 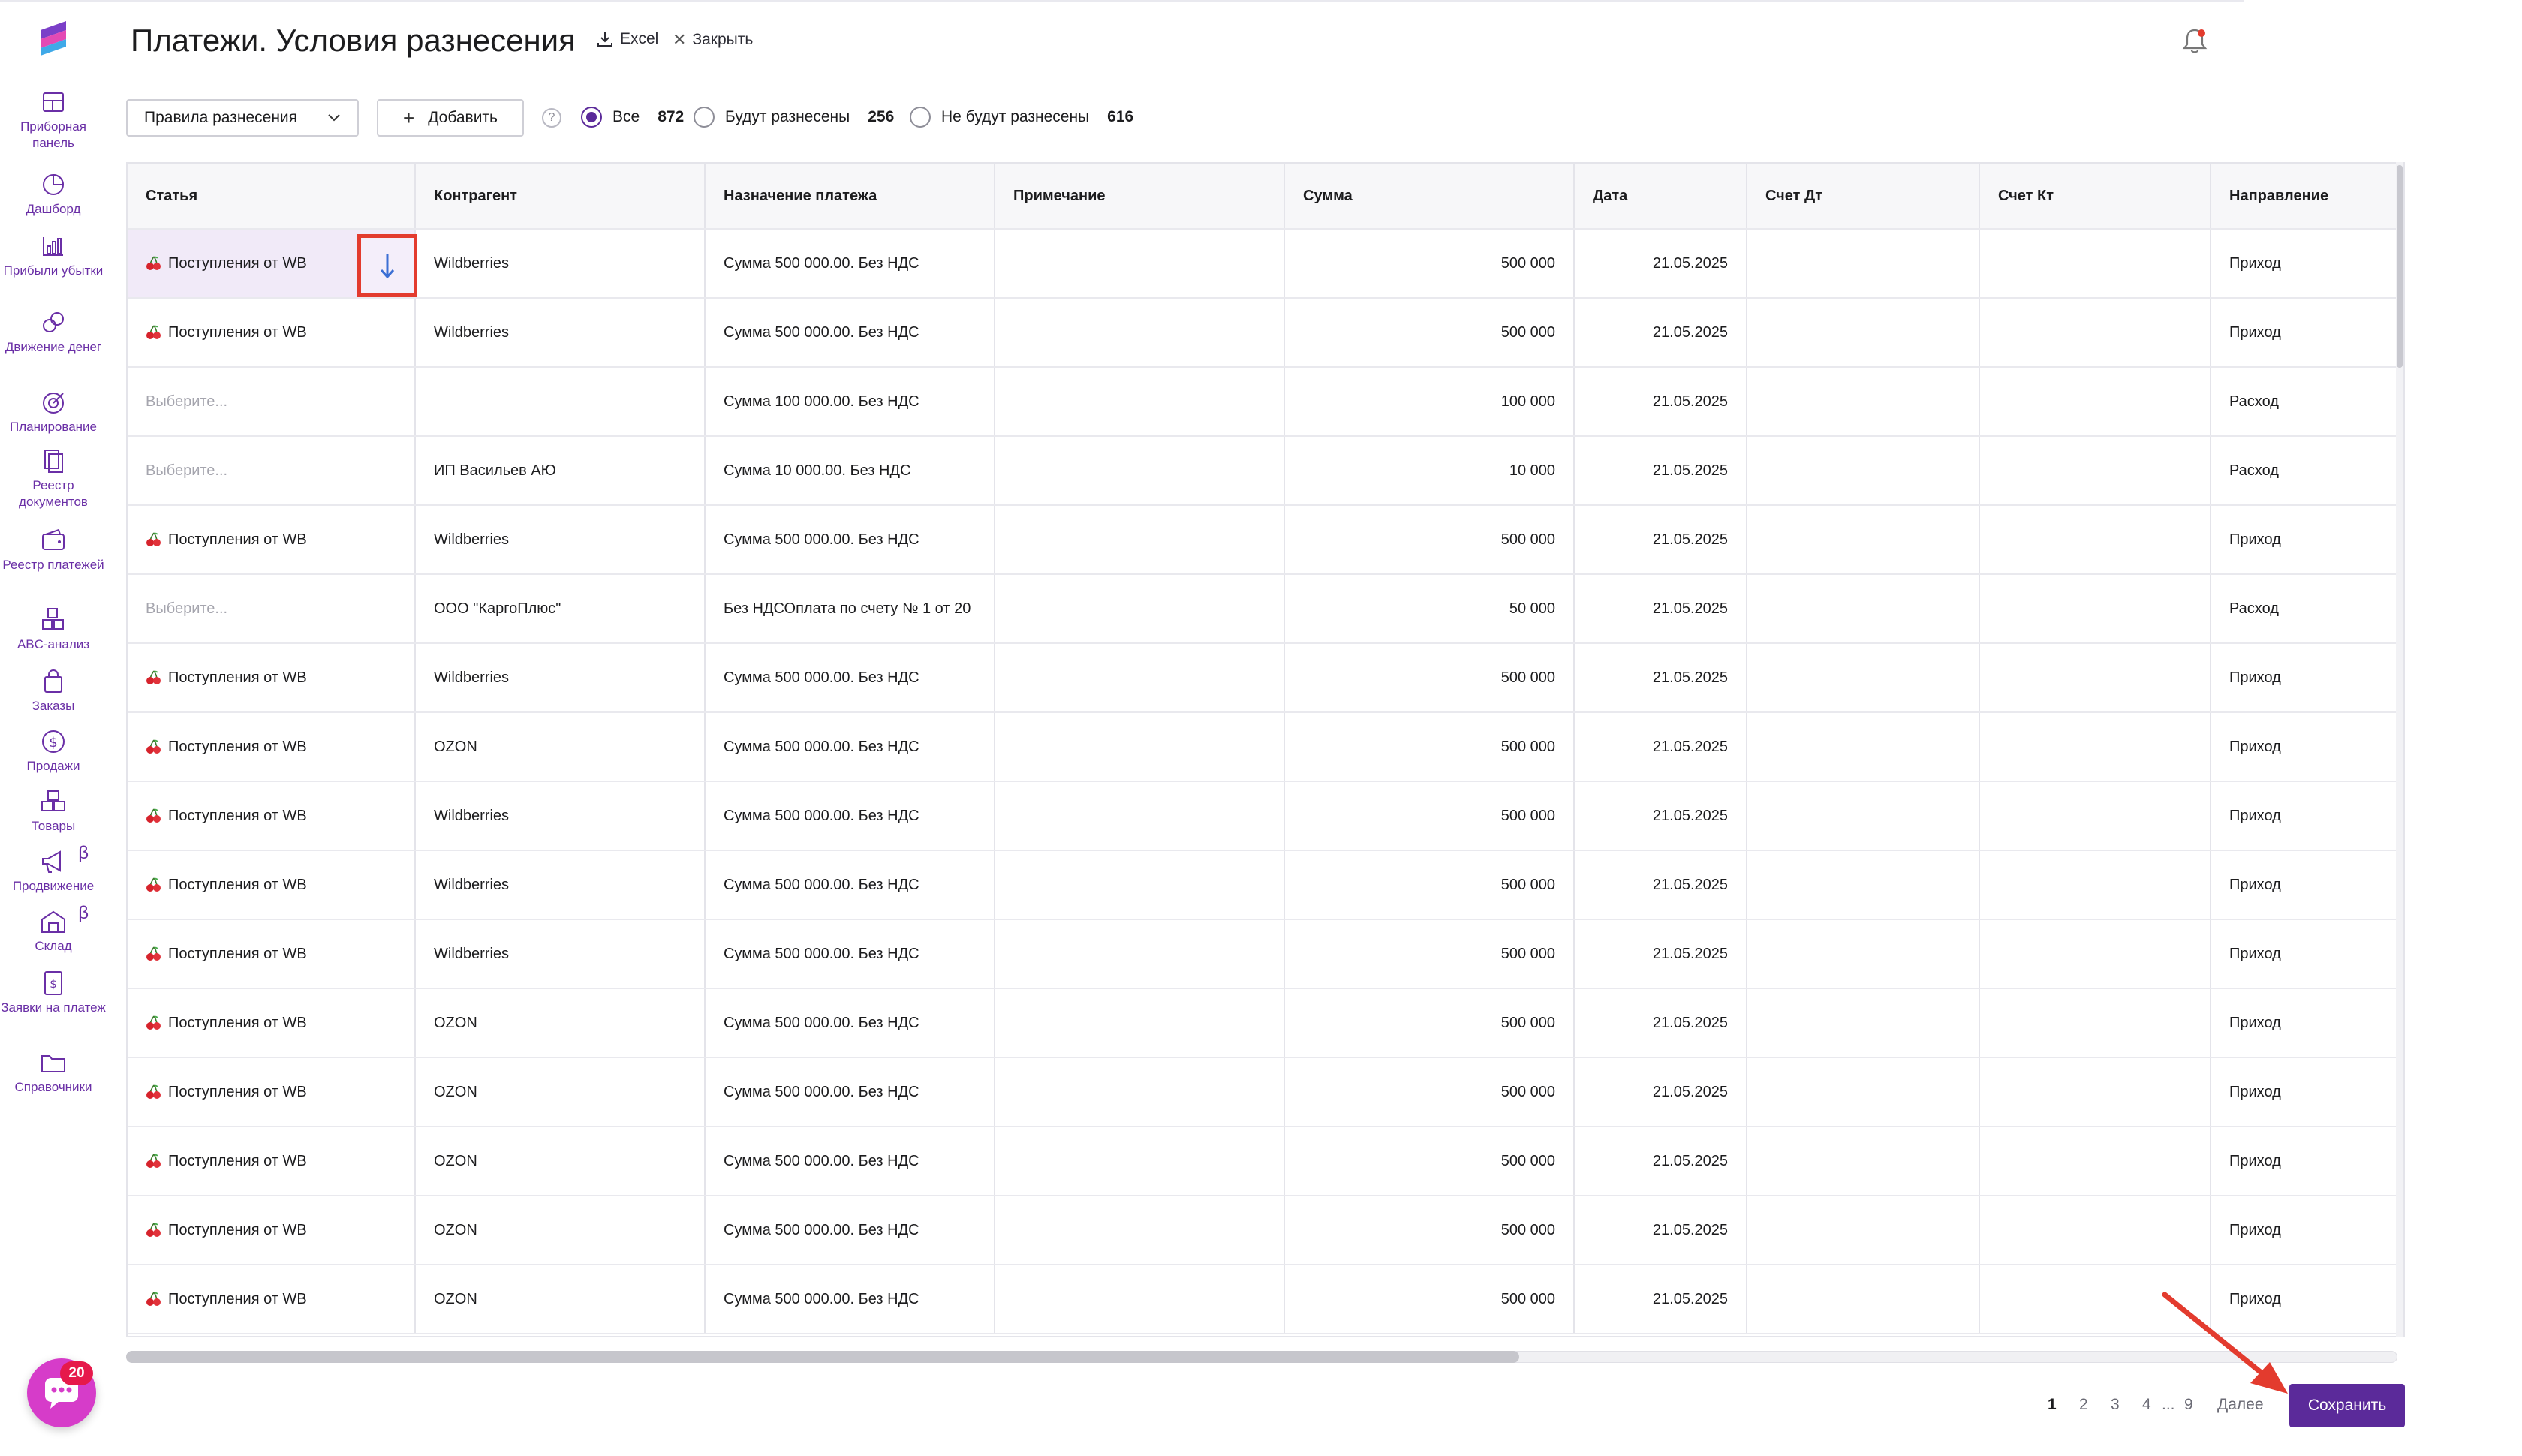 What do you see at coordinates (450, 118) in the screenshot?
I see `add-button: + Добавить` at bounding box center [450, 118].